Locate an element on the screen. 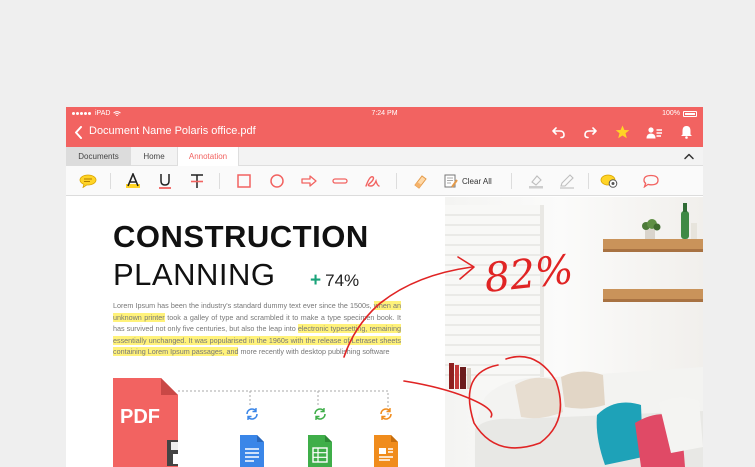 This screenshot has width=755, height=467. pdf-label: PDF is located at coordinates (140, 417).